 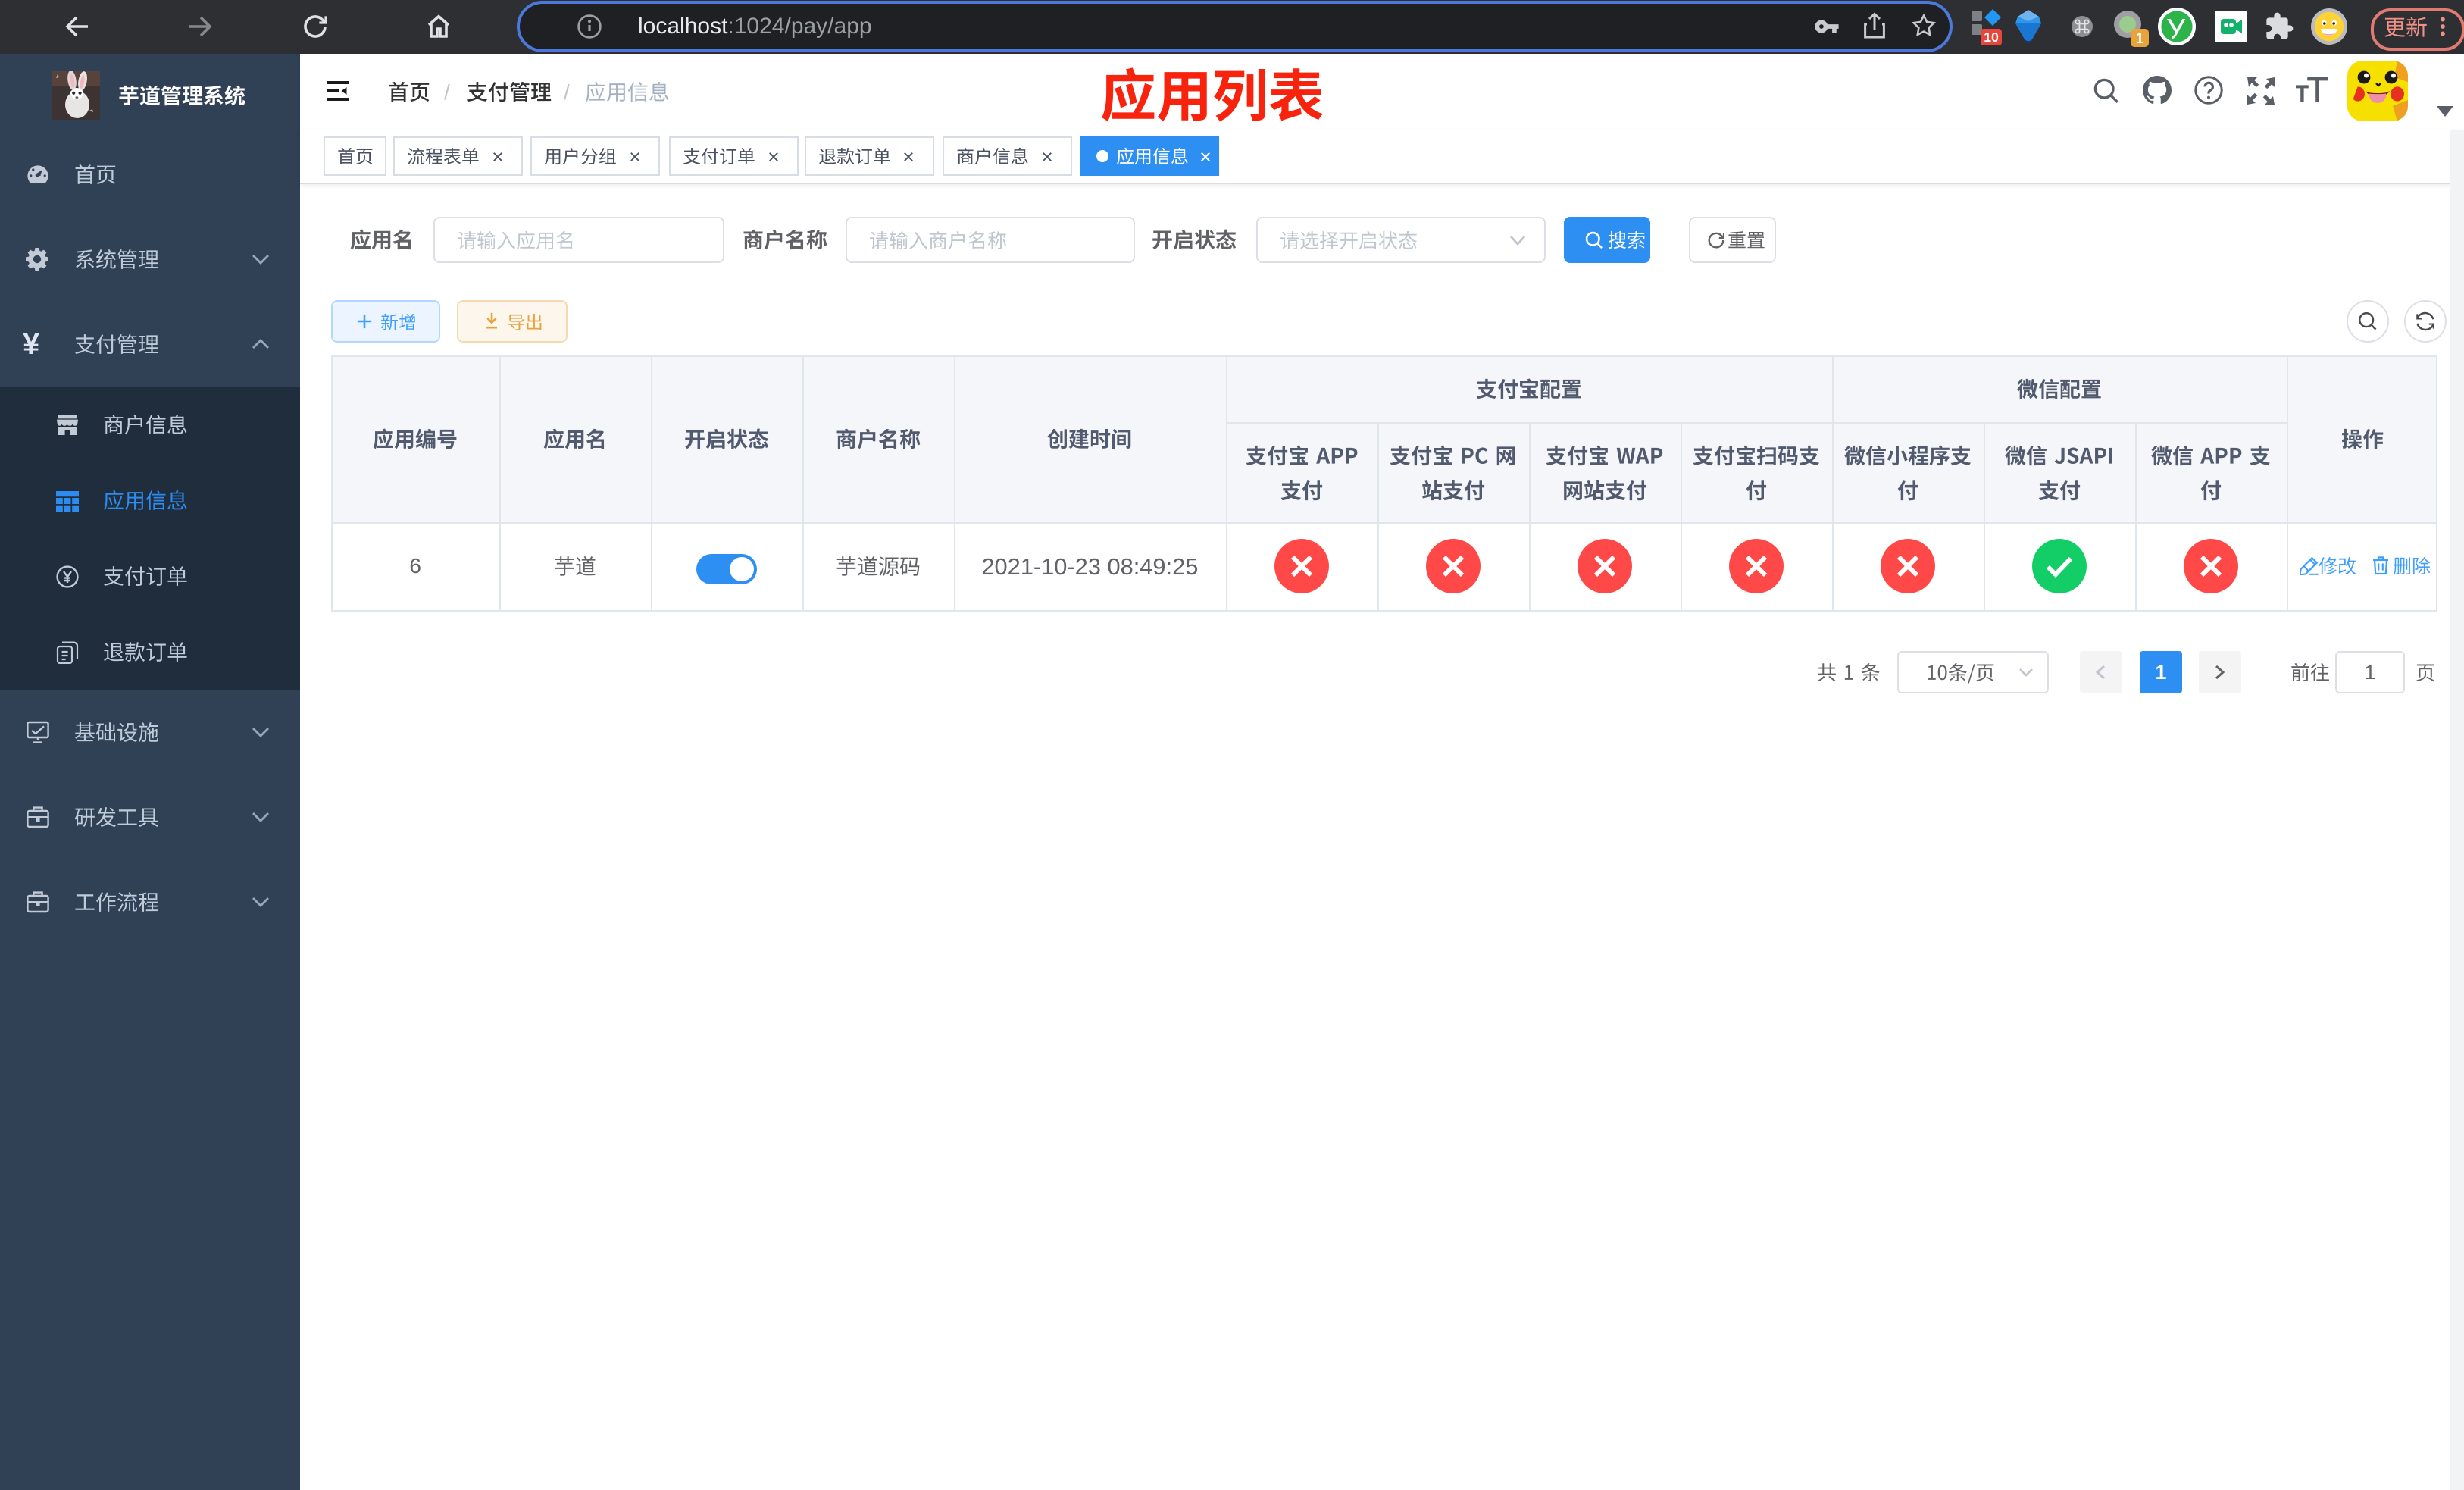 What do you see at coordinates (2140, 39) in the screenshot?
I see `svg-text: 1` at bounding box center [2140, 39].